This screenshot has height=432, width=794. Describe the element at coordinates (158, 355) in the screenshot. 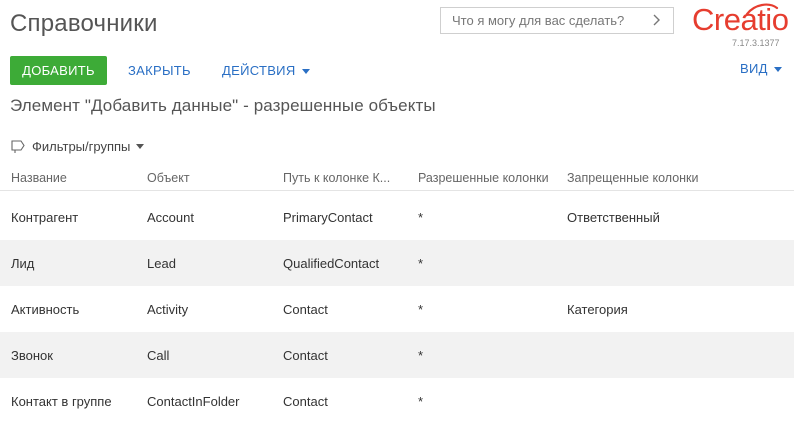

I see `cell-object: Call` at that location.